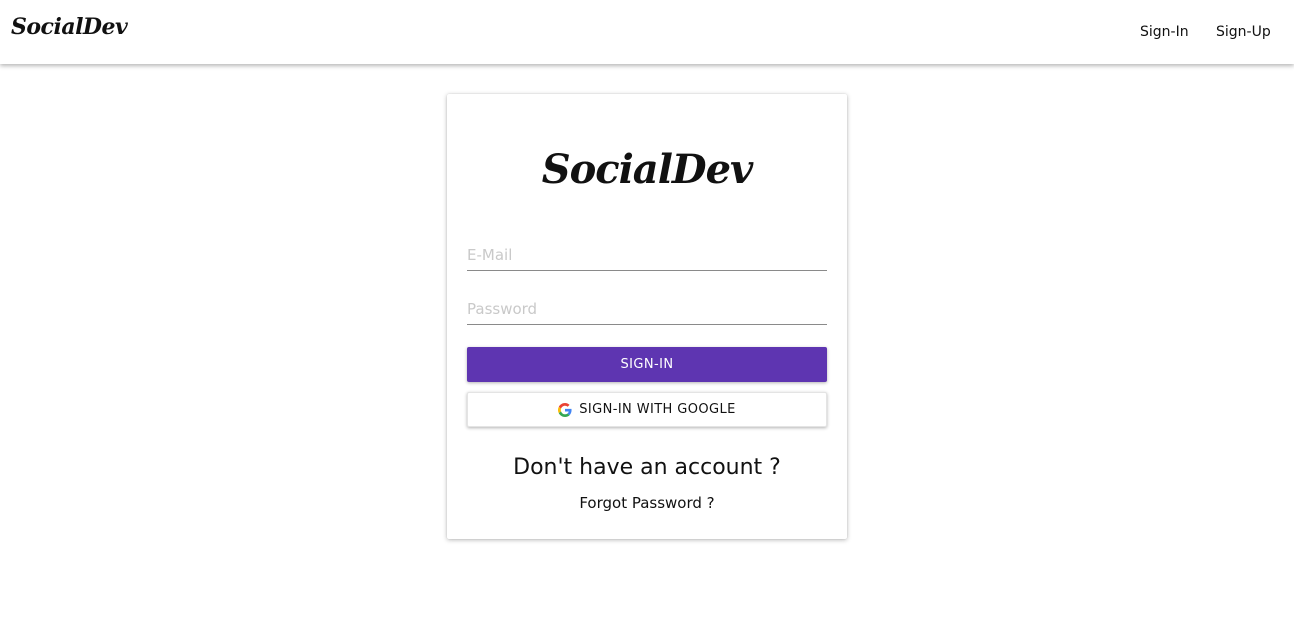 The height and width of the screenshot is (630, 1294). I want to click on google-sign-in-label: SIGN-IN WITH GOOGLE, so click(657, 409).